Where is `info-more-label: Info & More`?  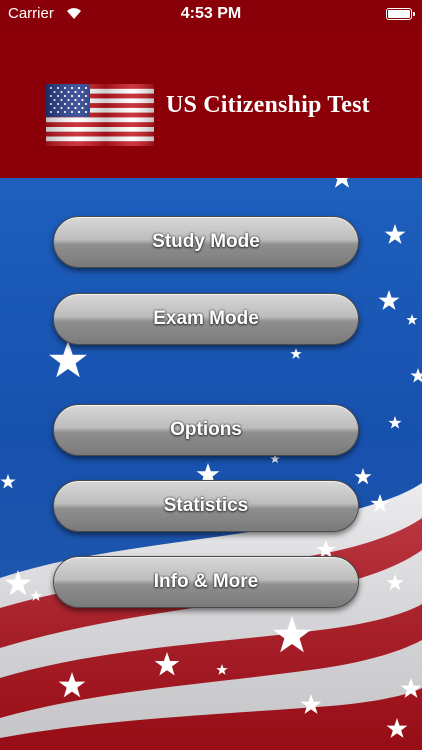 info-more-label: Info & More is located at coordinates (206, 581).